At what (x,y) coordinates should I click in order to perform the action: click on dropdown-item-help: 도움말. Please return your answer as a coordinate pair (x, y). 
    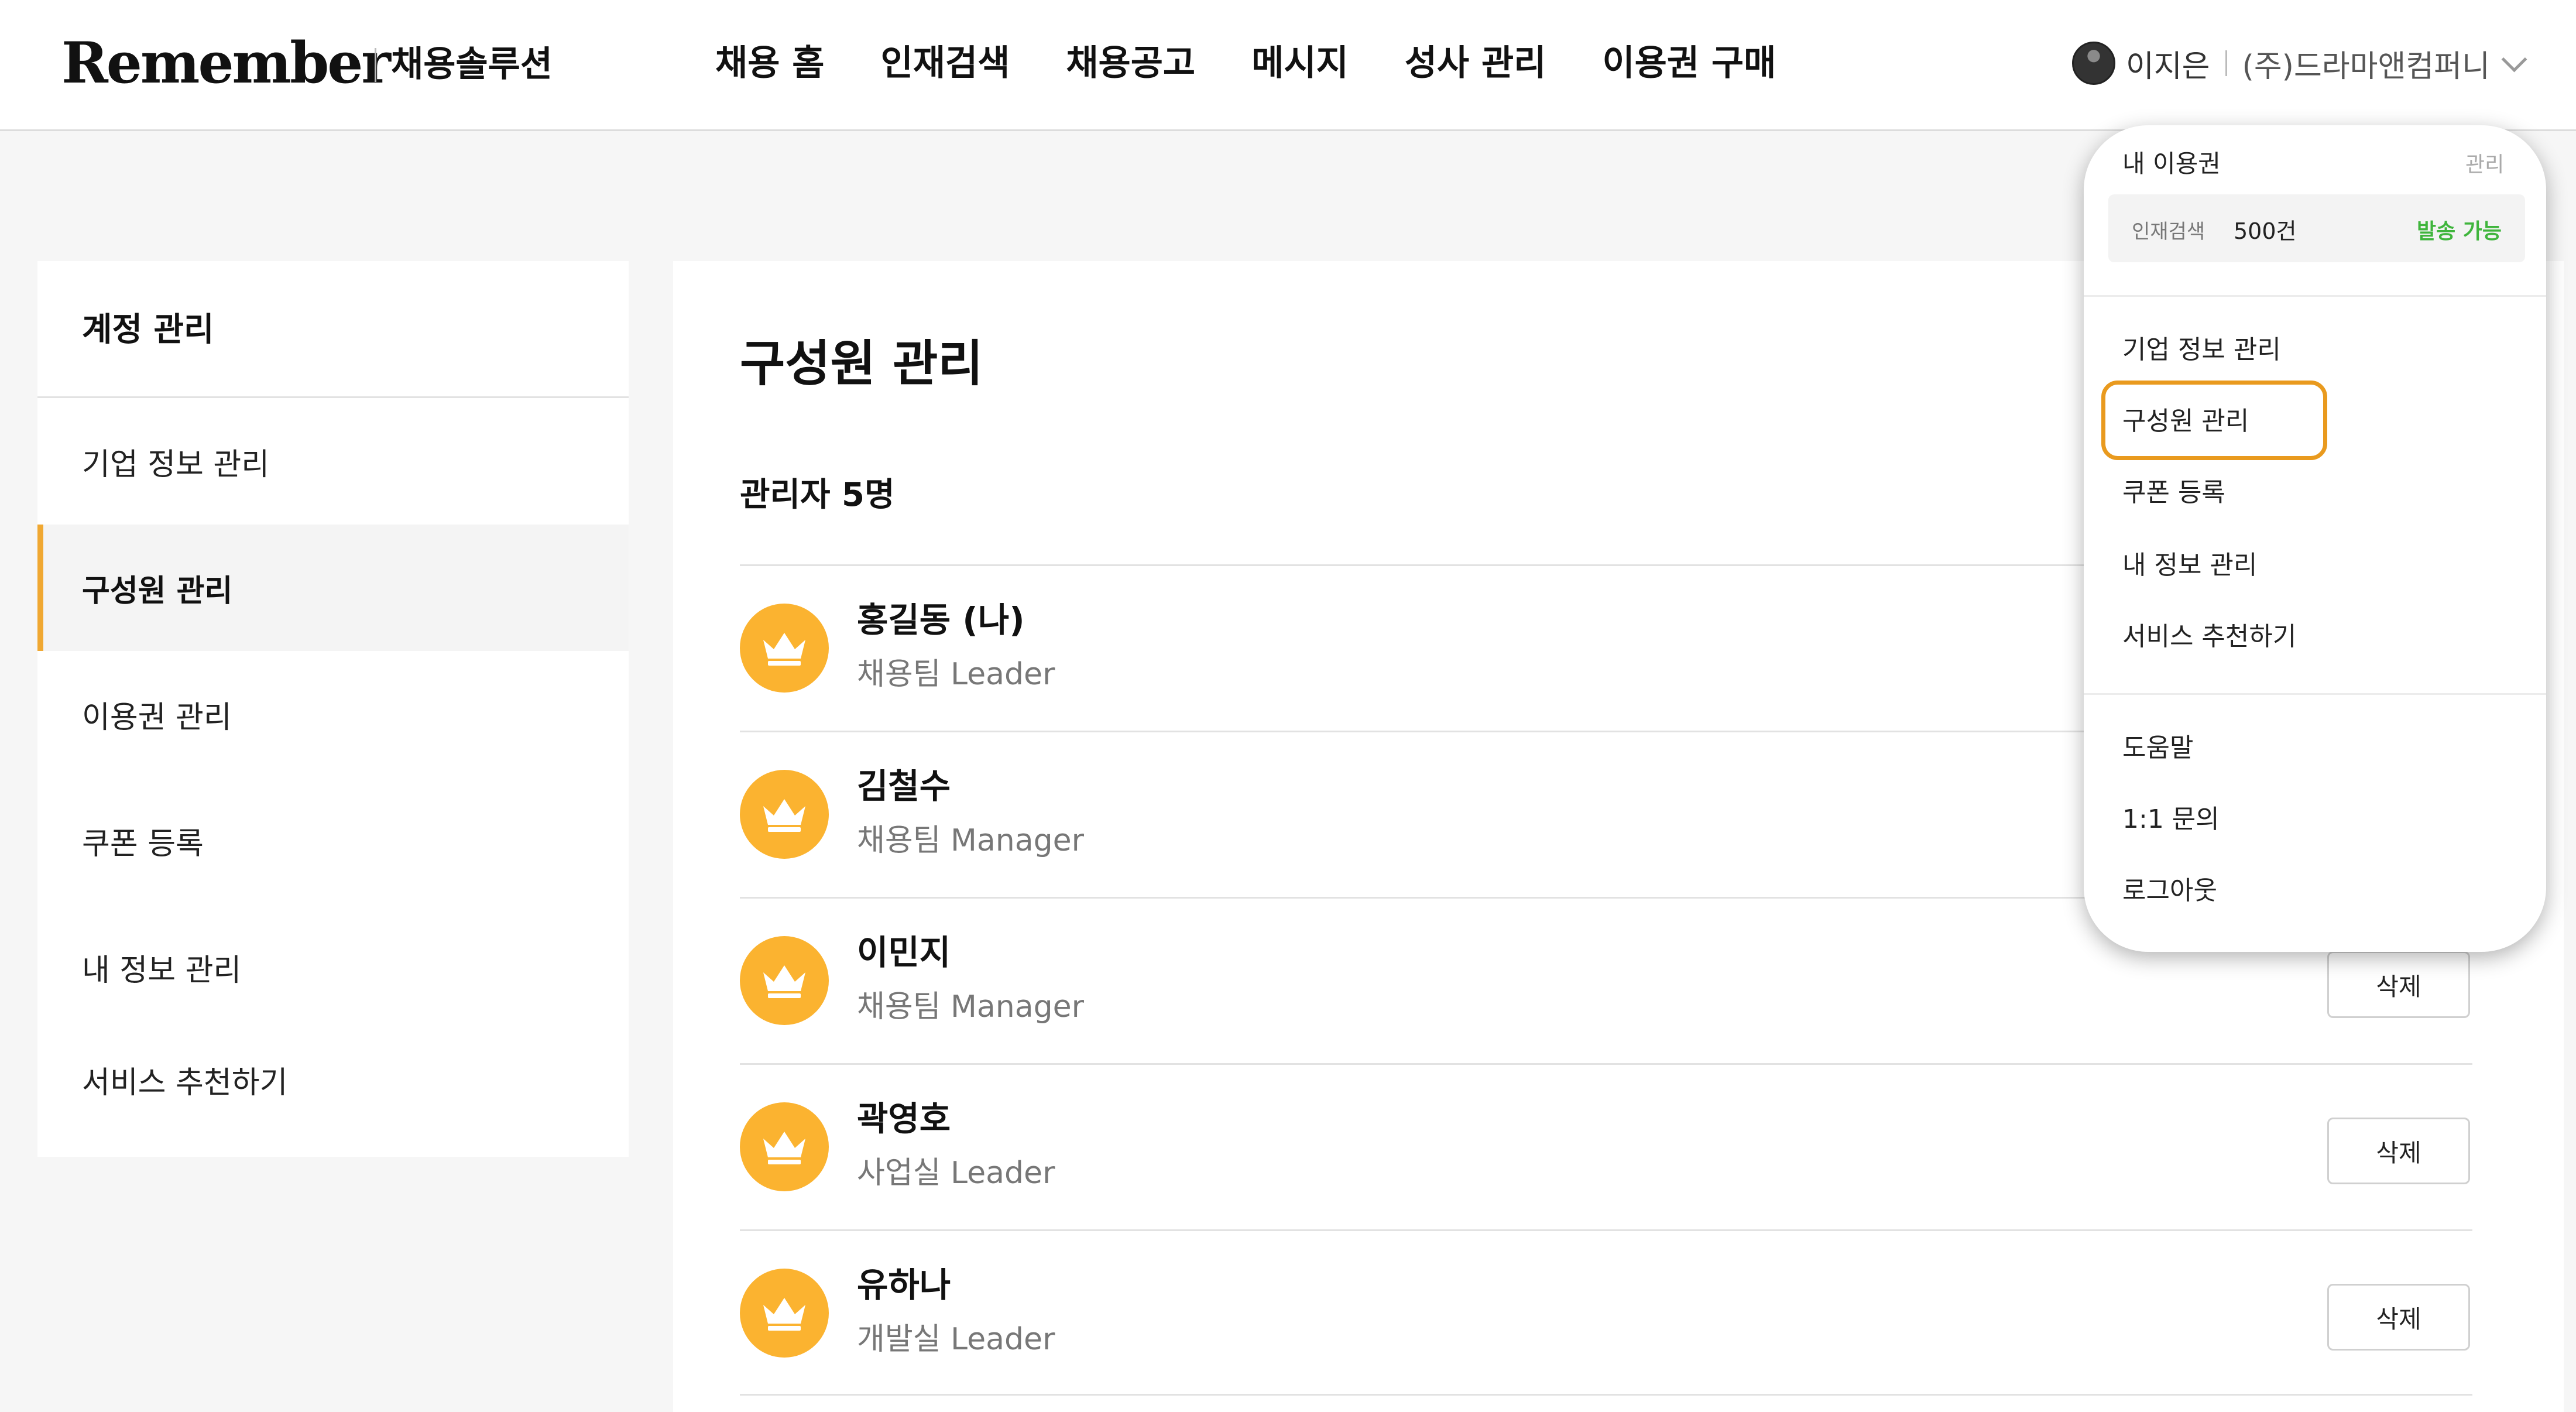
    Looking at the image, I should click on (2158, 748).